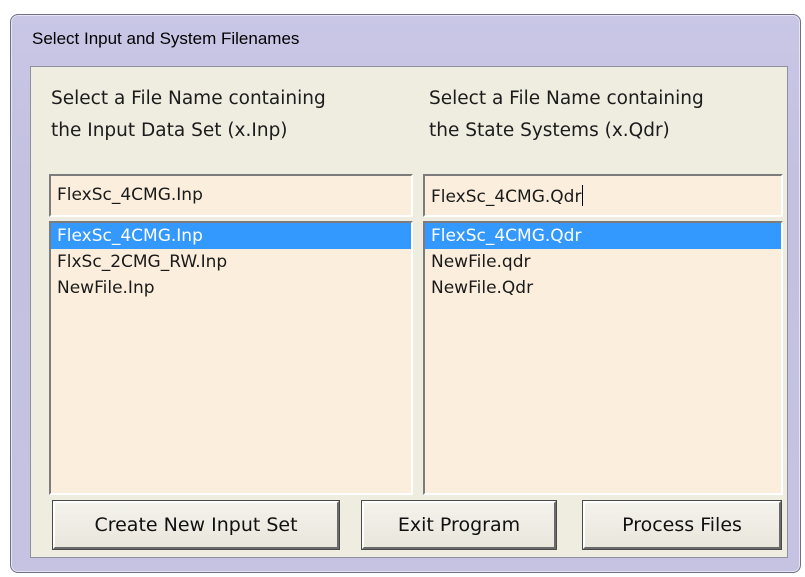  I want to click on input-set-heading-line1: Select a File Name containing, so click(188, 98).